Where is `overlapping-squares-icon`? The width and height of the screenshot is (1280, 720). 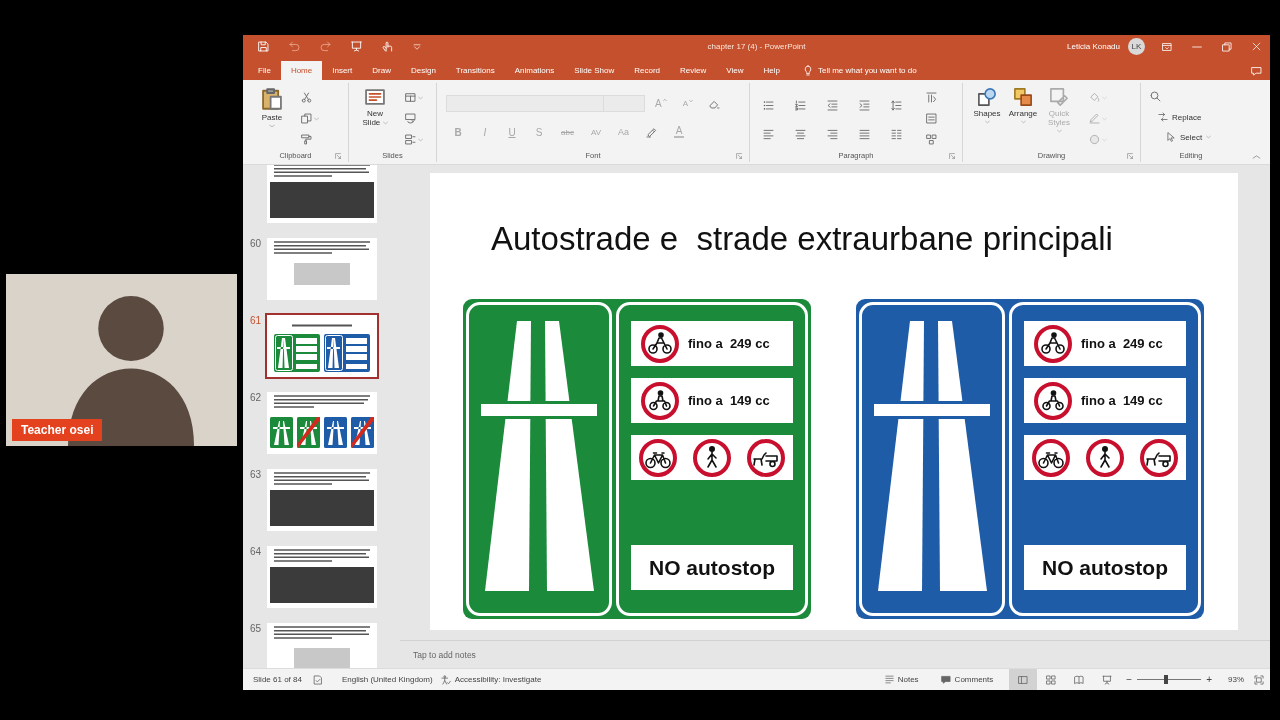
overlapping-squares-icon is located at coordinates (1023, 97).